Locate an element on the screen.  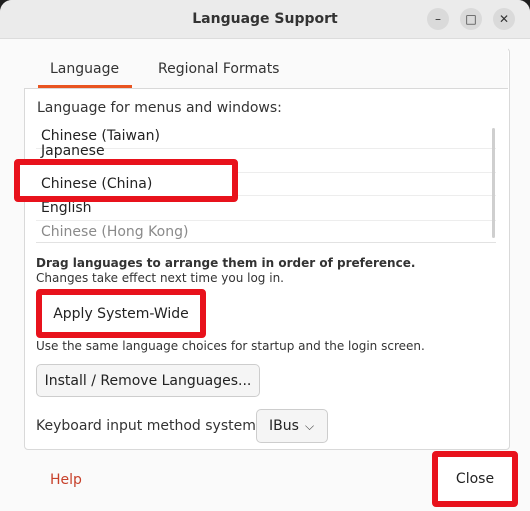
close-icon: ✕ is located at coordinates (504, 19).